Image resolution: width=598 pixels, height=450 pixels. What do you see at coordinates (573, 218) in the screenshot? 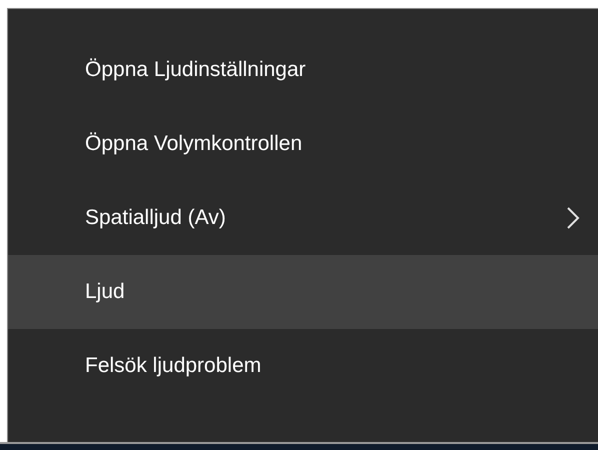
I see `chevron-right-icon` at bounding box center [573, 218].